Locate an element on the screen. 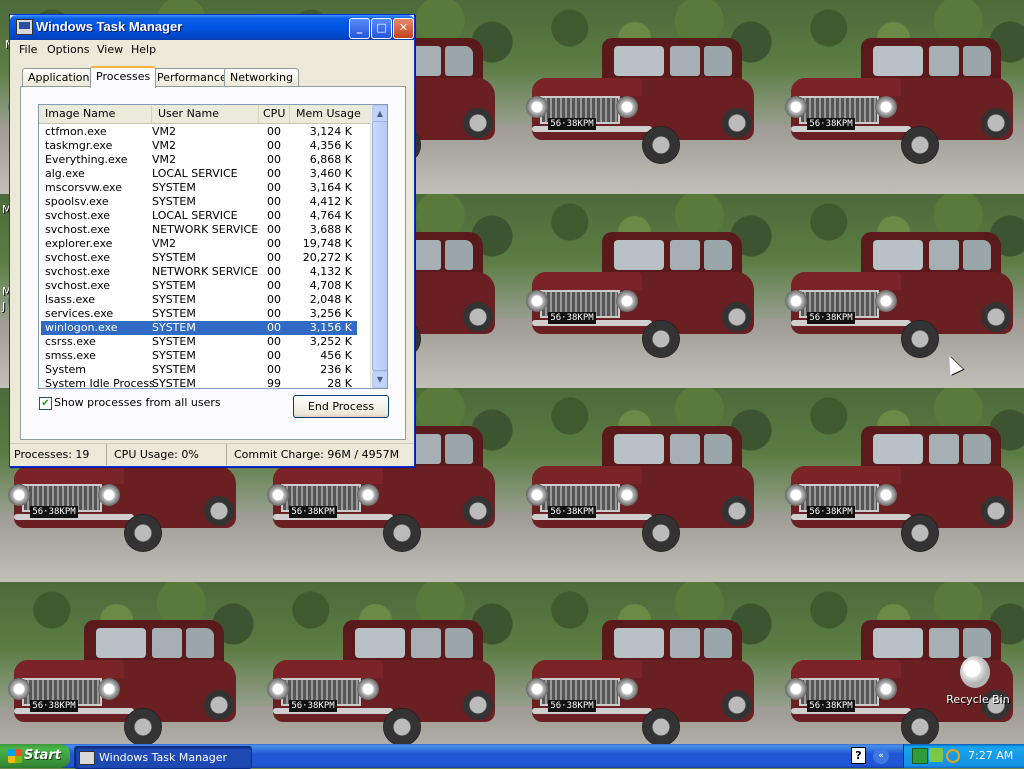 This screenshot has width=1024, height=769. cell-mem: 19,748 K is located at coordinates (327, 243).